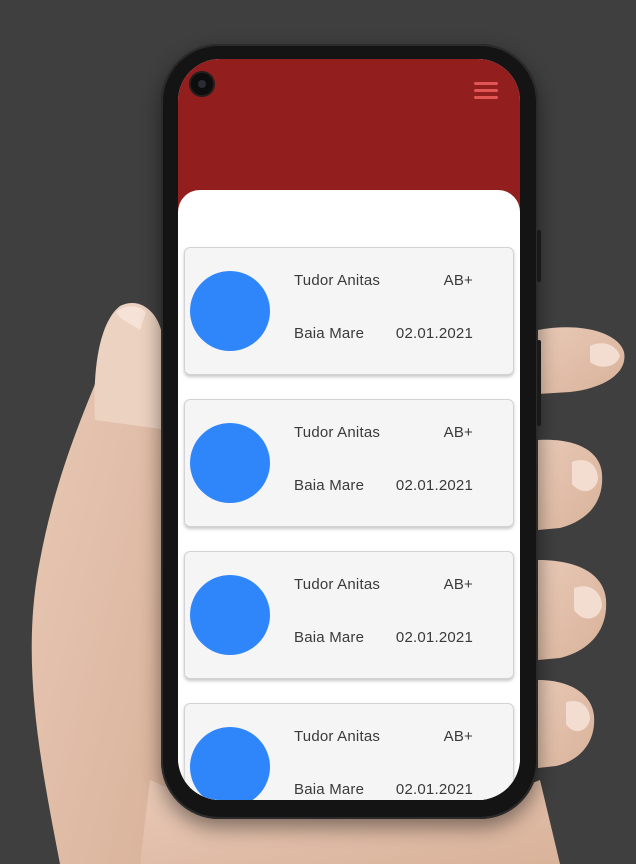  I want to click on power-button, so click(539, 383).